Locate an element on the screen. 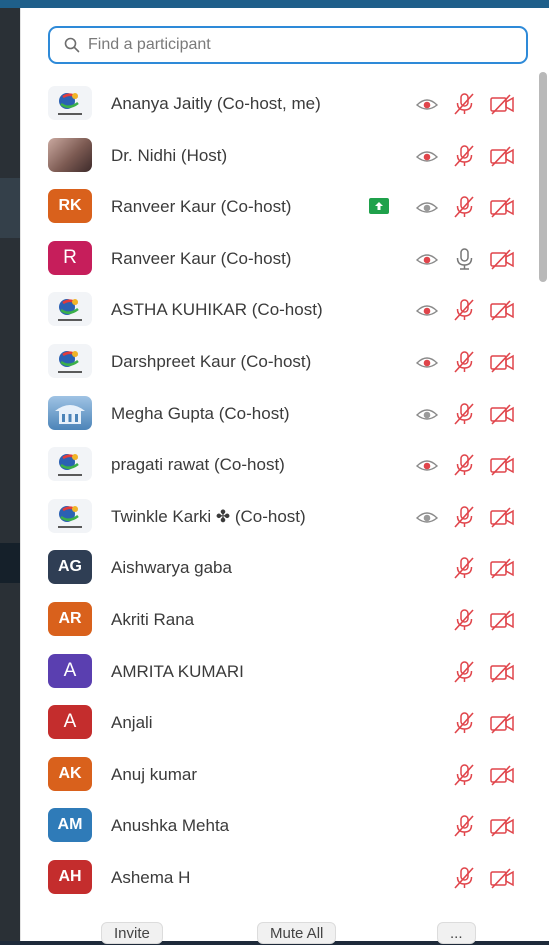  participant-name: Dr. Nidhi (Host) is located at coordinates (169, 155).